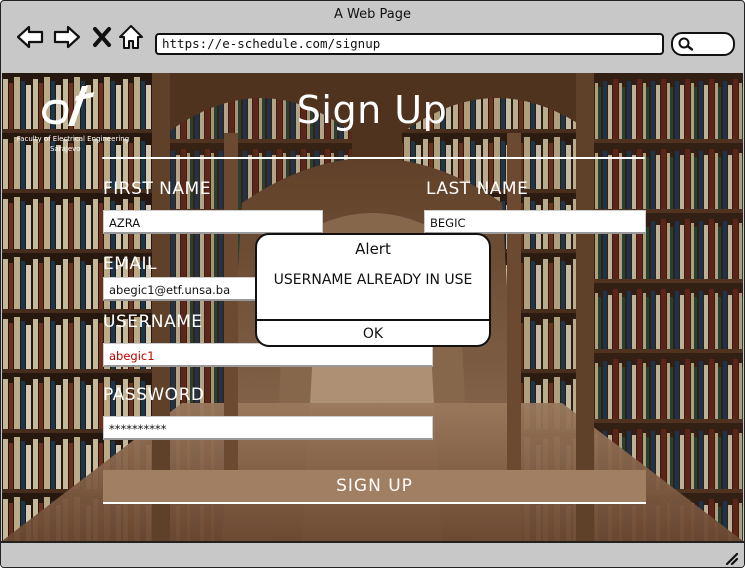 Image resolution: width=745 pixels, height=568 pixels. I want to click on faculty-name-line2: Sarajevo, so click(65, 149).